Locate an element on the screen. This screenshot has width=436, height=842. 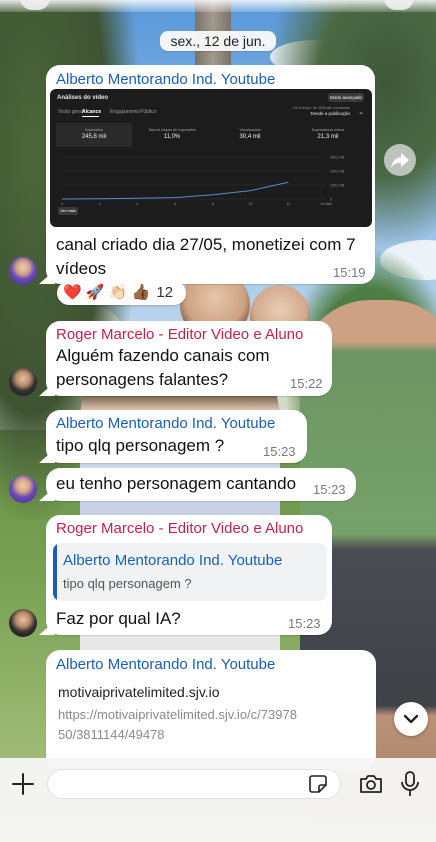
analytics-tab: Público is located at coordinates (148, 112).